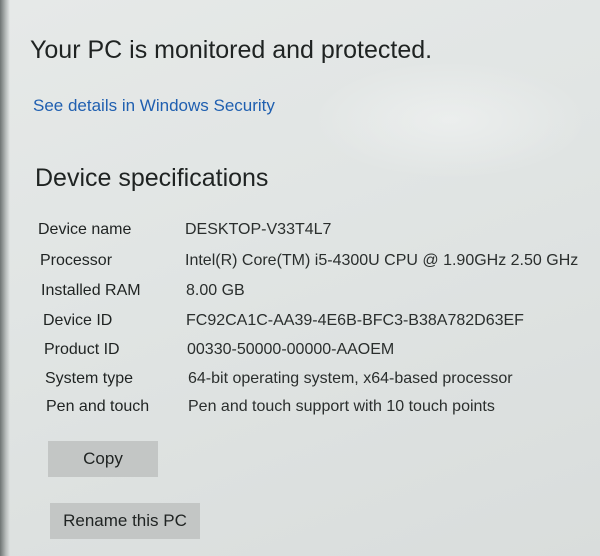 This screenshot has width=600, height=556. What do you see at coordinates (300, 295) in the screenshot?
I see `spec-row-installed-ram: Installed RAM 8.00 GB` at bounding box center [300, 295].